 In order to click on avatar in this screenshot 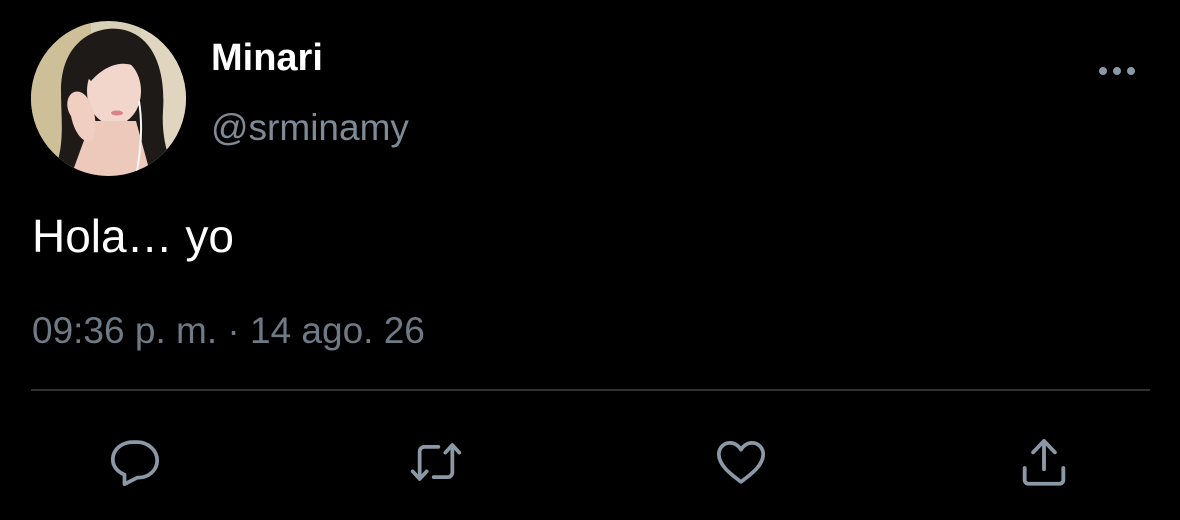, I will do `click(108, 98)`.